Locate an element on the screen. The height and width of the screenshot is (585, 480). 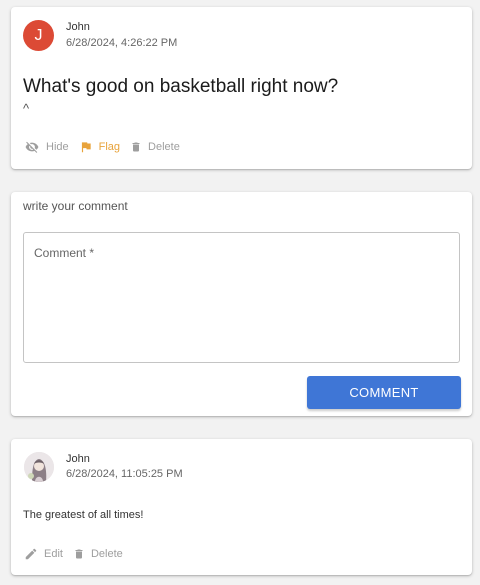
post-title: What's good on basketball right now? is located at coordinates (181, 86).